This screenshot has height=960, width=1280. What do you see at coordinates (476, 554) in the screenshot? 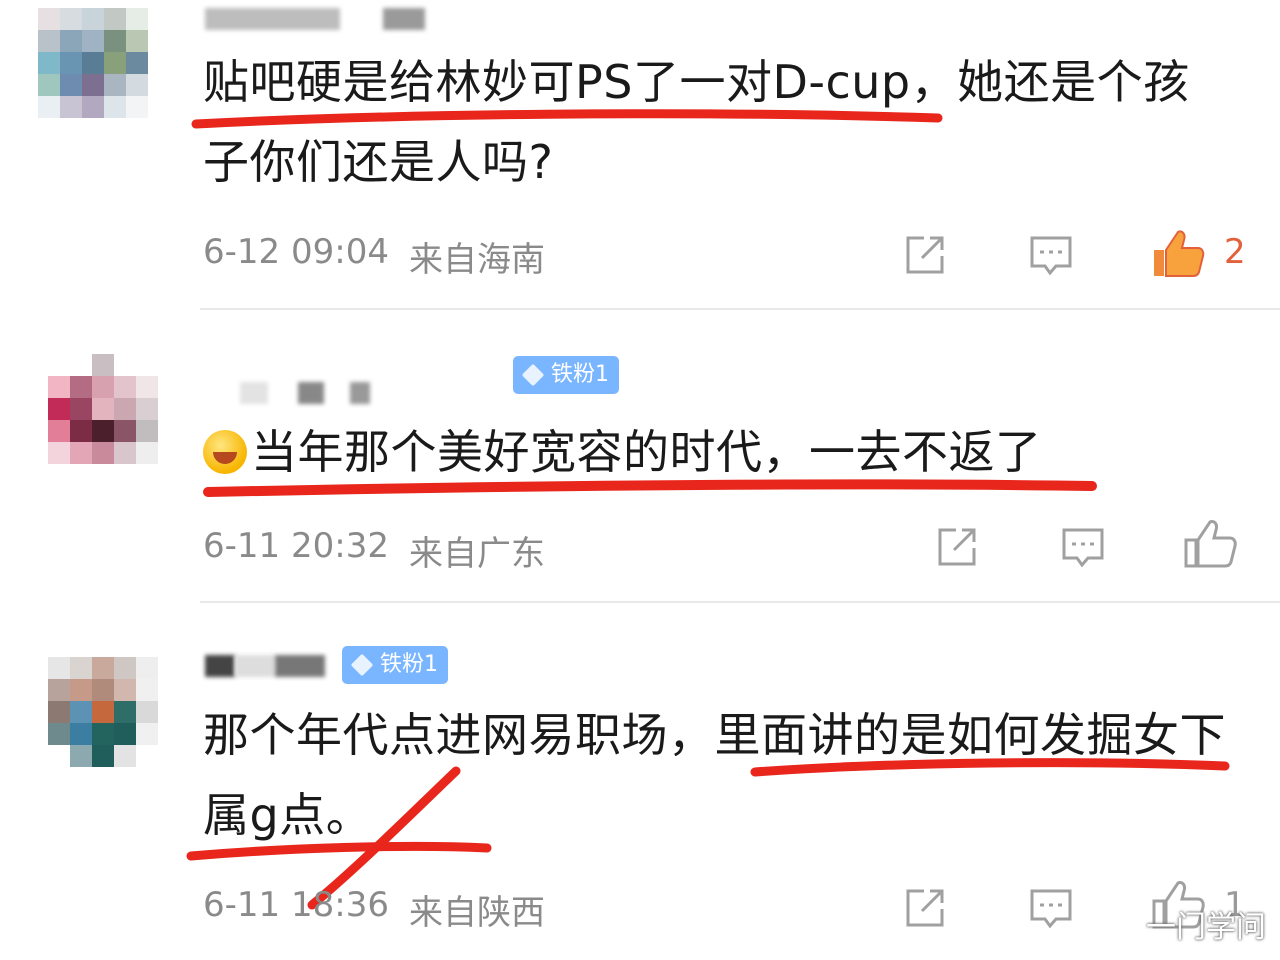
I see `comment-location: 来自广东` at bounding box center [476, 554].